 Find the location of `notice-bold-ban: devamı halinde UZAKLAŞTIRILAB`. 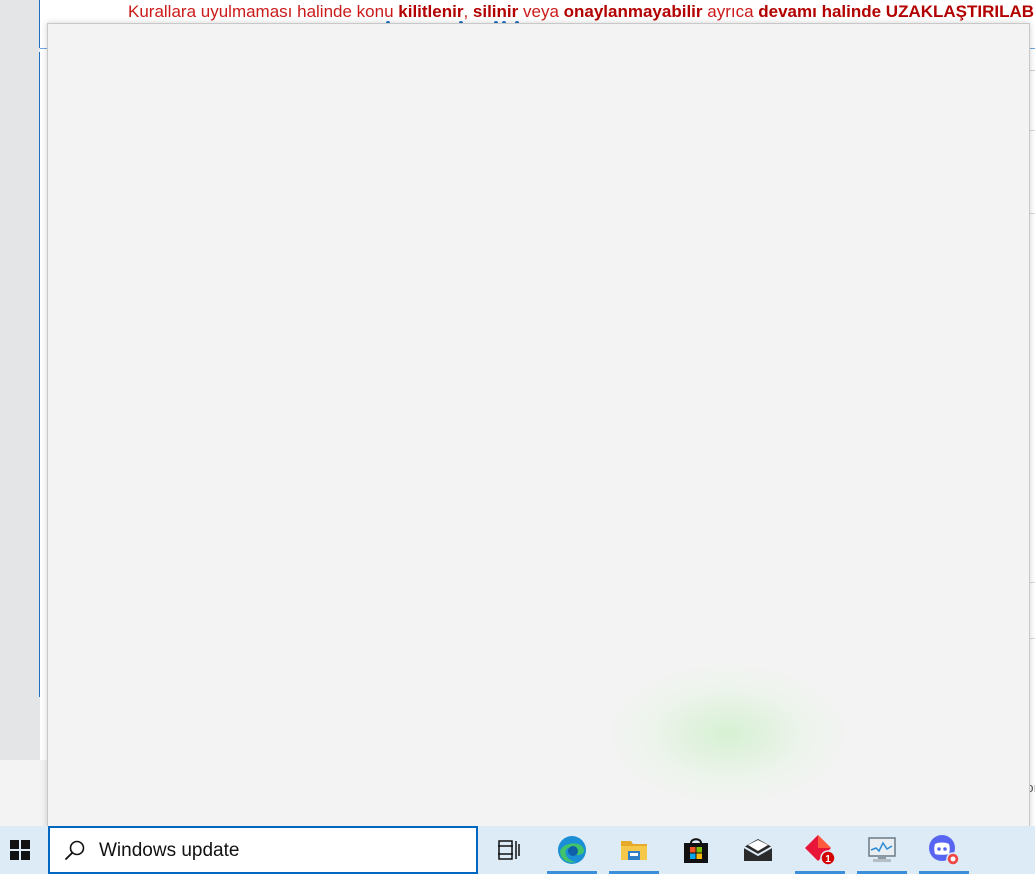

notice-bold-ban: devamı halinde UZAKLAŞTIRILAB is located at coordinates (896, 11).